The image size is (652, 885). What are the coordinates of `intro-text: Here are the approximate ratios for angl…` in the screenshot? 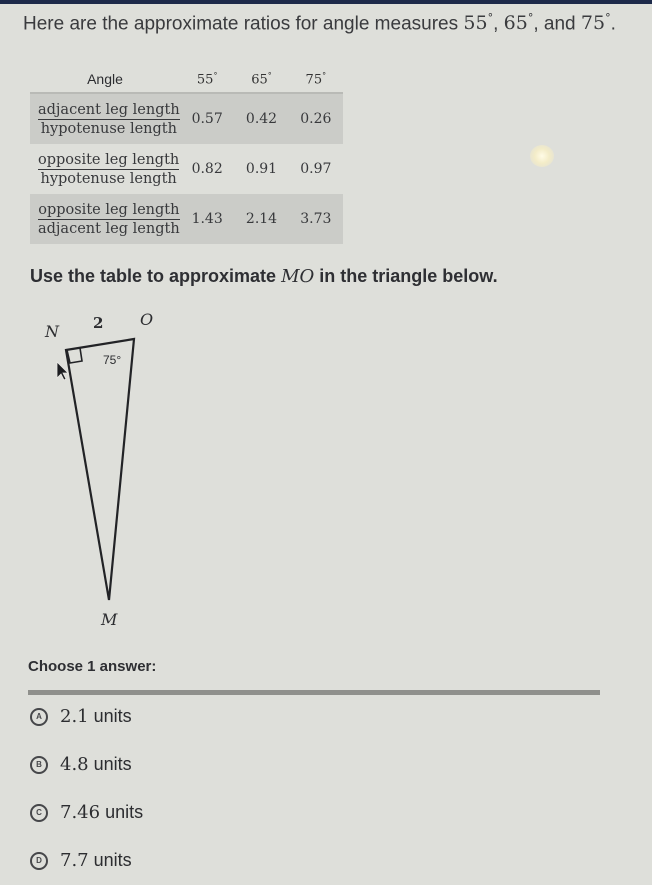 It's located at (319, 23).